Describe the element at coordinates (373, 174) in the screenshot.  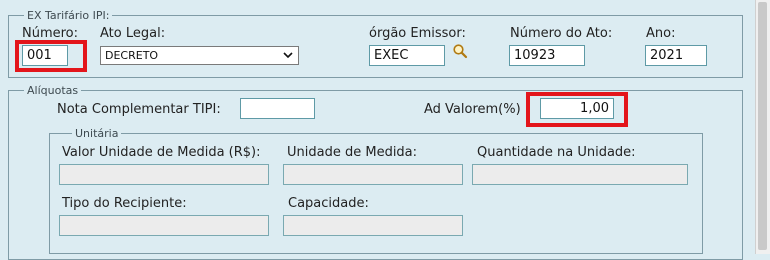
I see `unidade-medida-field` at that location.